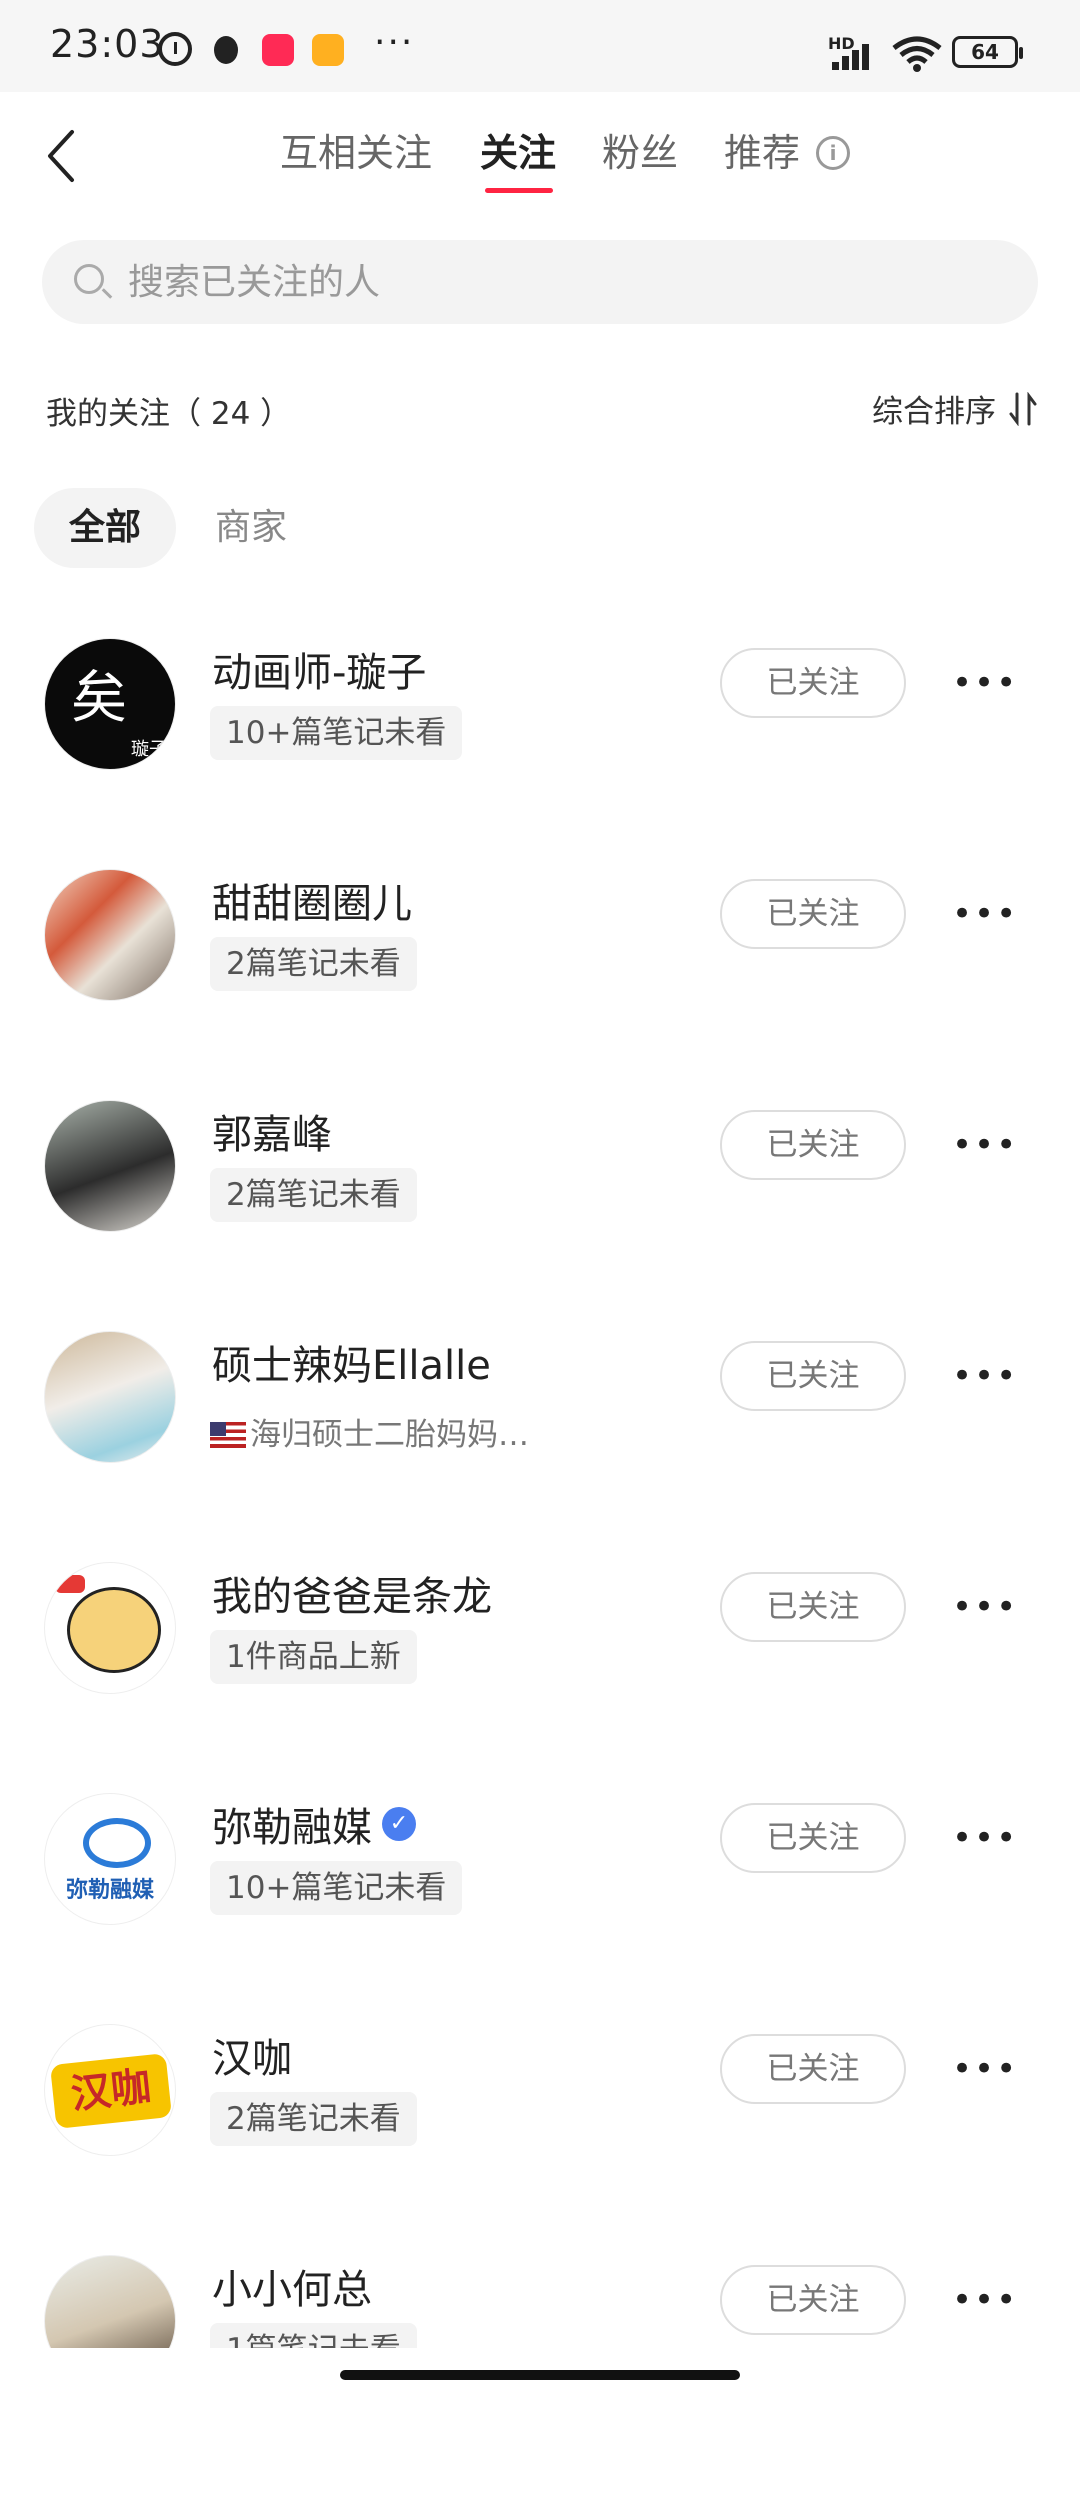  What do you see at coordinates (540, 2375) in the screenshot?
I see `home-indicator` at bounding box center [540, 2375].